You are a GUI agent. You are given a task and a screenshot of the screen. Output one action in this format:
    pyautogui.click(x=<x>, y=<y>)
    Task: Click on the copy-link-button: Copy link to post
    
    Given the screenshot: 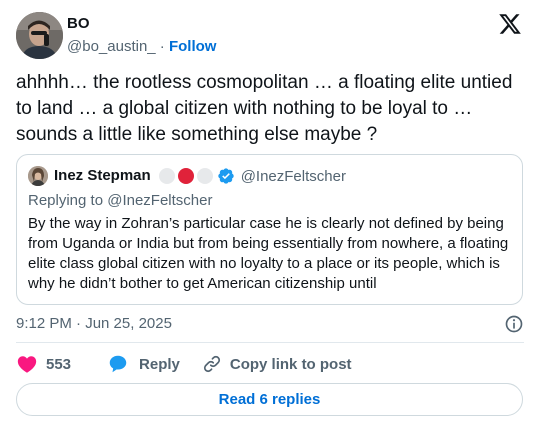 What is the action you would take?
    pyautogui.click(x=277, y=364)
    